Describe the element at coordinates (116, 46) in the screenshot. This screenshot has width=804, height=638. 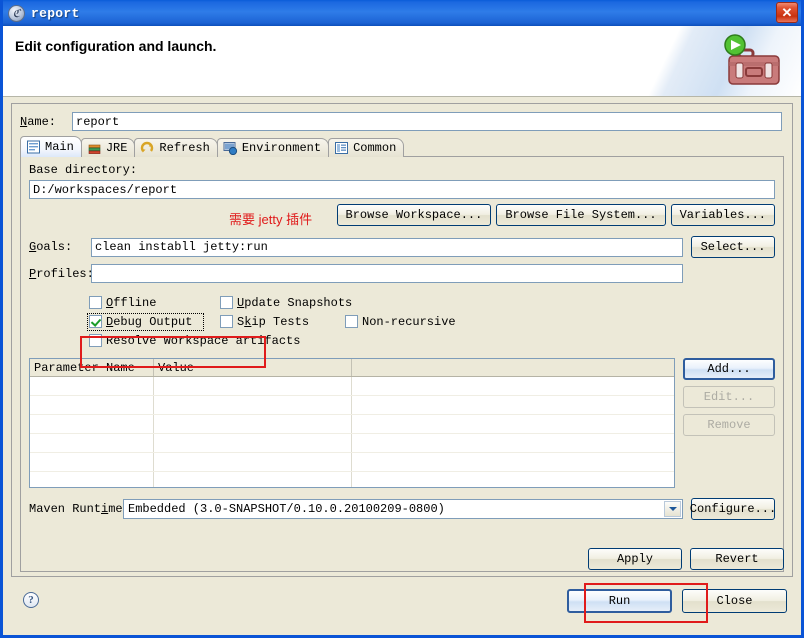
I see `header-title: Edit configuration and launch.` at that location.